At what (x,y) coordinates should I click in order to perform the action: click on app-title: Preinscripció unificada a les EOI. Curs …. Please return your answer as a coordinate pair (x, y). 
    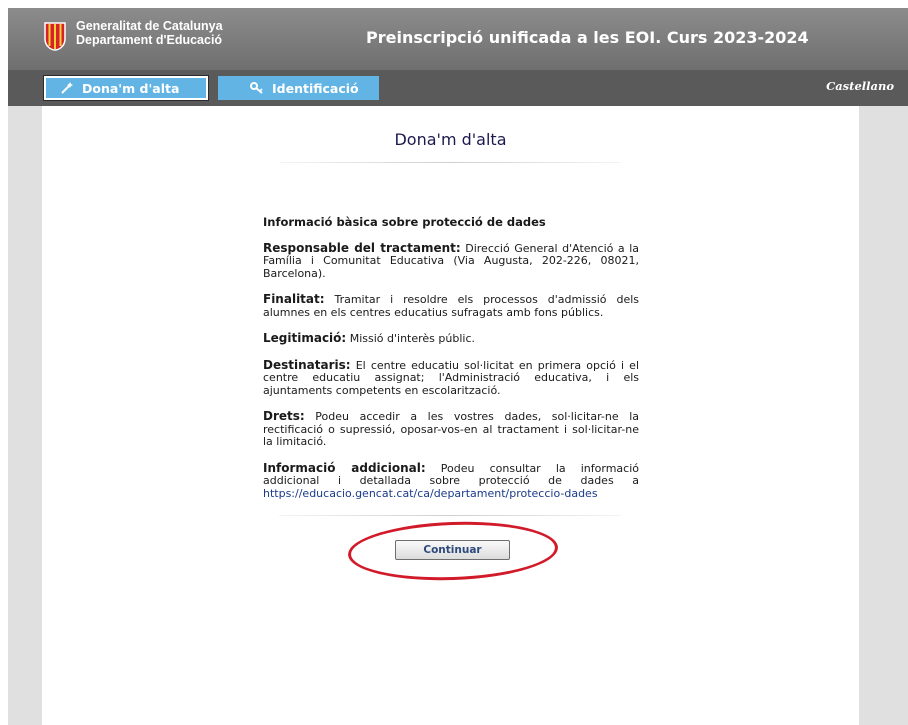
    Looking at the image, I should click on (587, 37).